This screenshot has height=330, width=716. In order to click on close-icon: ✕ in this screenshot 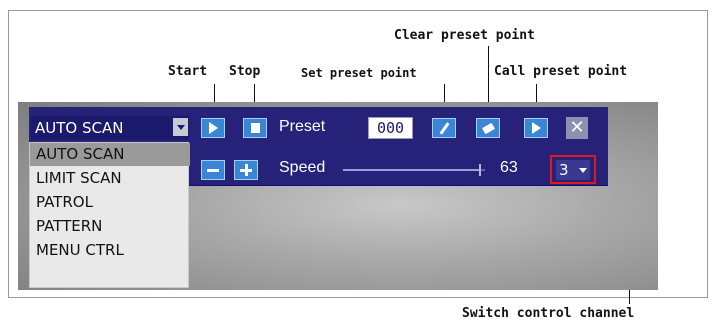, I will do `click(577, 127)`.